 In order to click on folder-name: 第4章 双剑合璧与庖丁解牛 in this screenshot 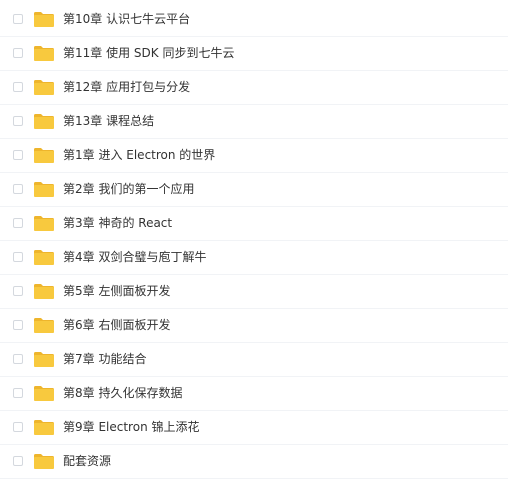, I will do `click(134, 257)`.